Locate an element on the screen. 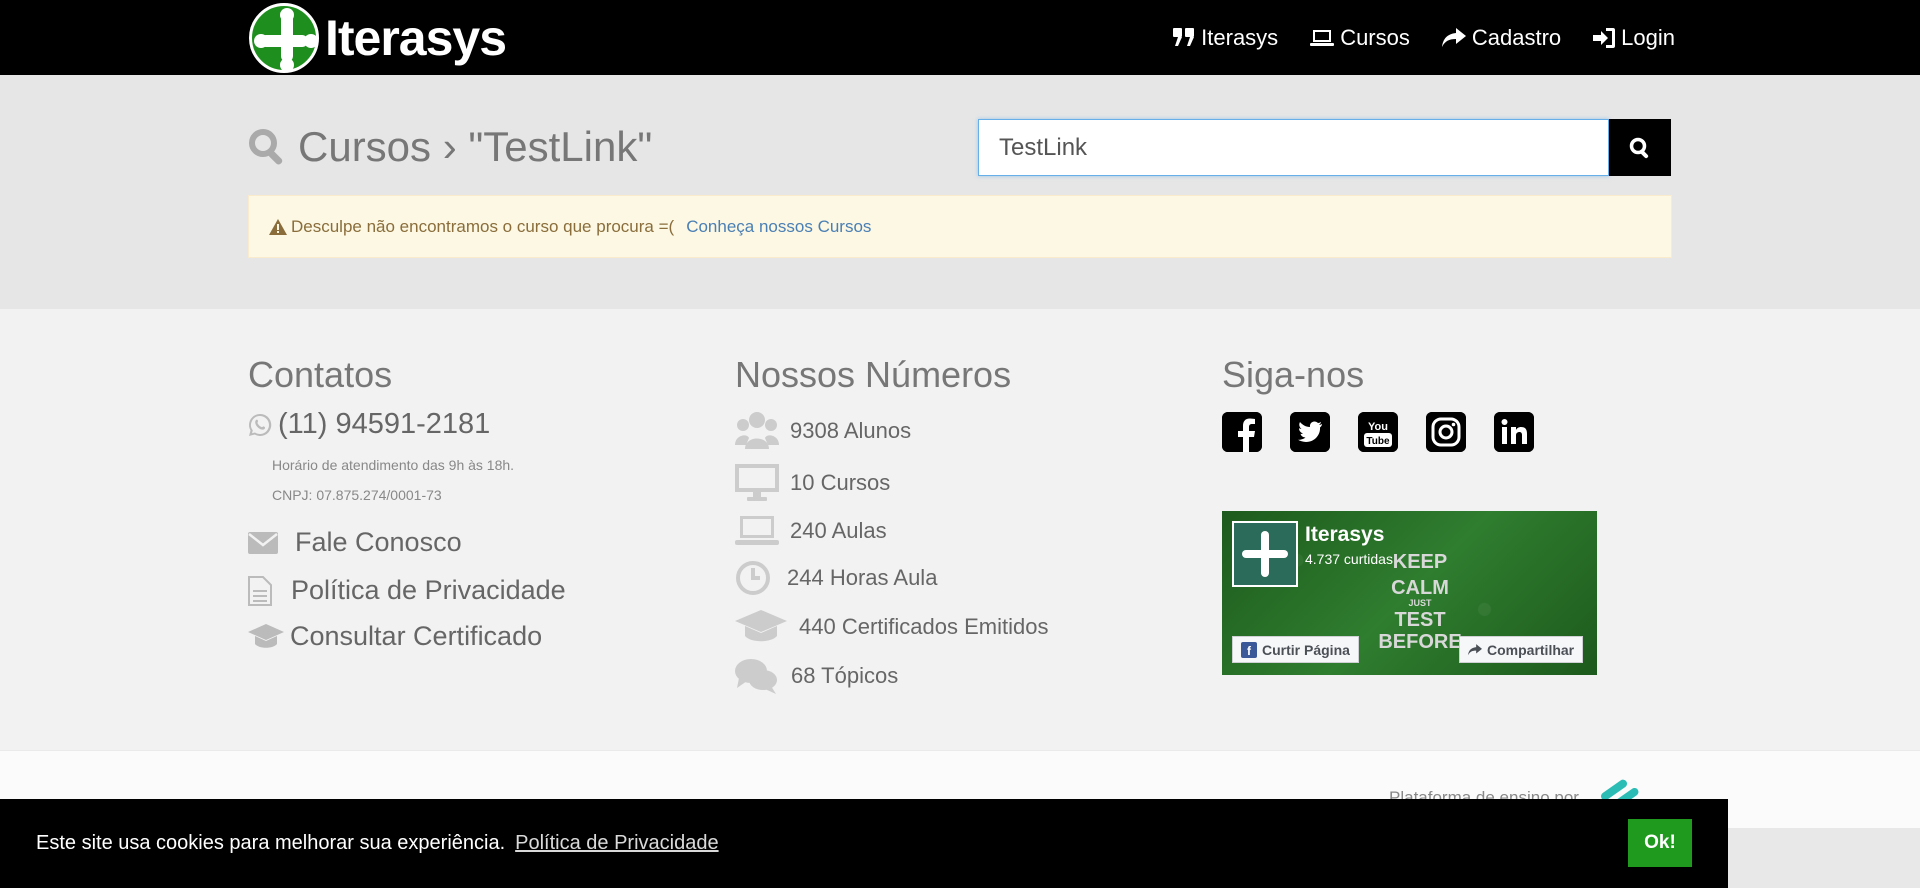 Image resolution: width=1920 pixels, height=888 pixels. phone-number: (11) 94591-2181 is located at coordinates (407, 424).